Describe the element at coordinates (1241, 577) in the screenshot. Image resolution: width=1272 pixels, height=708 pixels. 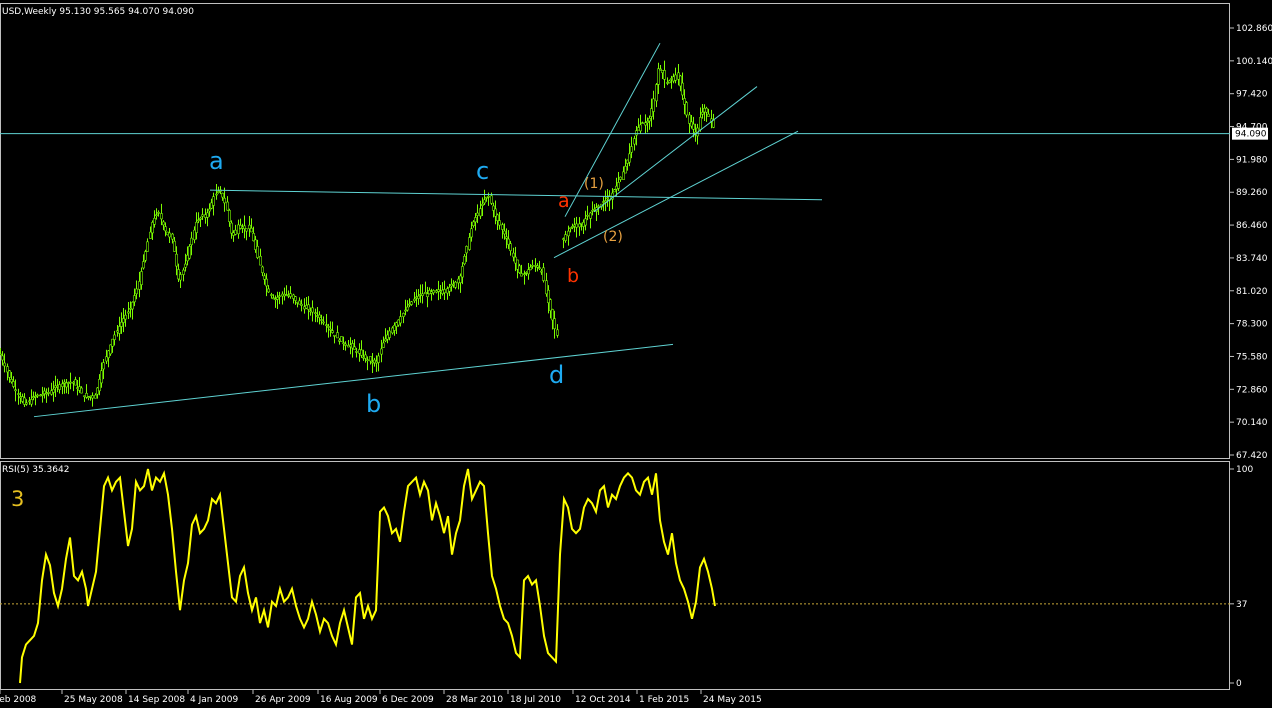
I see `rsi-axis: 100 37 0` at that location.